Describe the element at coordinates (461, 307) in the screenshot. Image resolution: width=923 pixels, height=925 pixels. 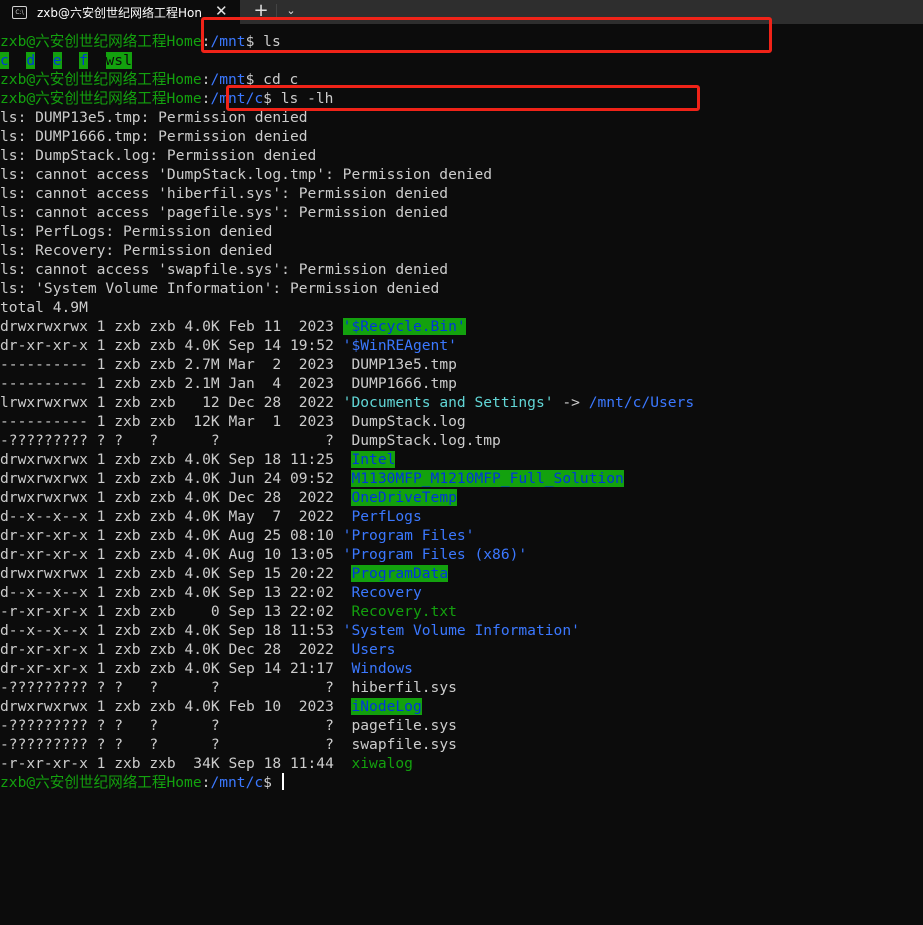
I see `total-line: total 4.9M` at that location.